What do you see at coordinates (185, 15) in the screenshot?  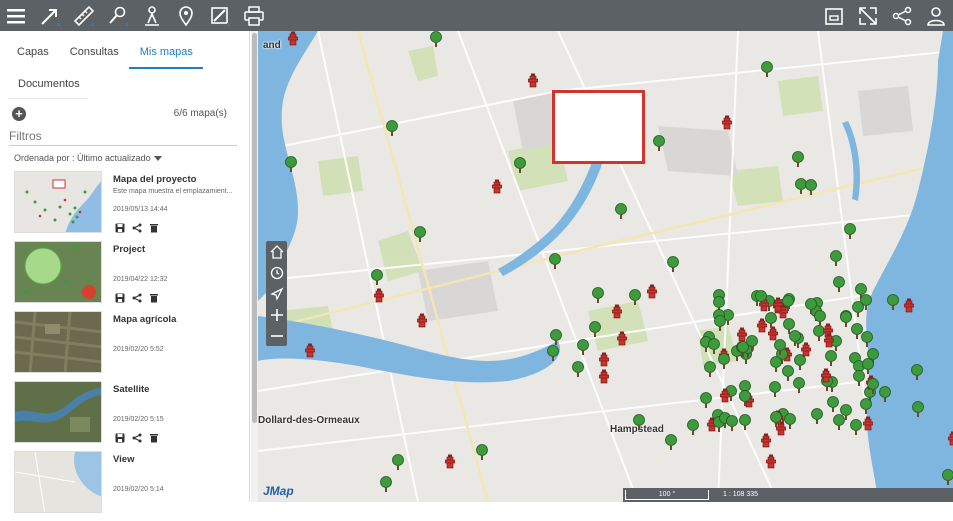 I see `map-pin-icon` at bounding box center [185, 15].